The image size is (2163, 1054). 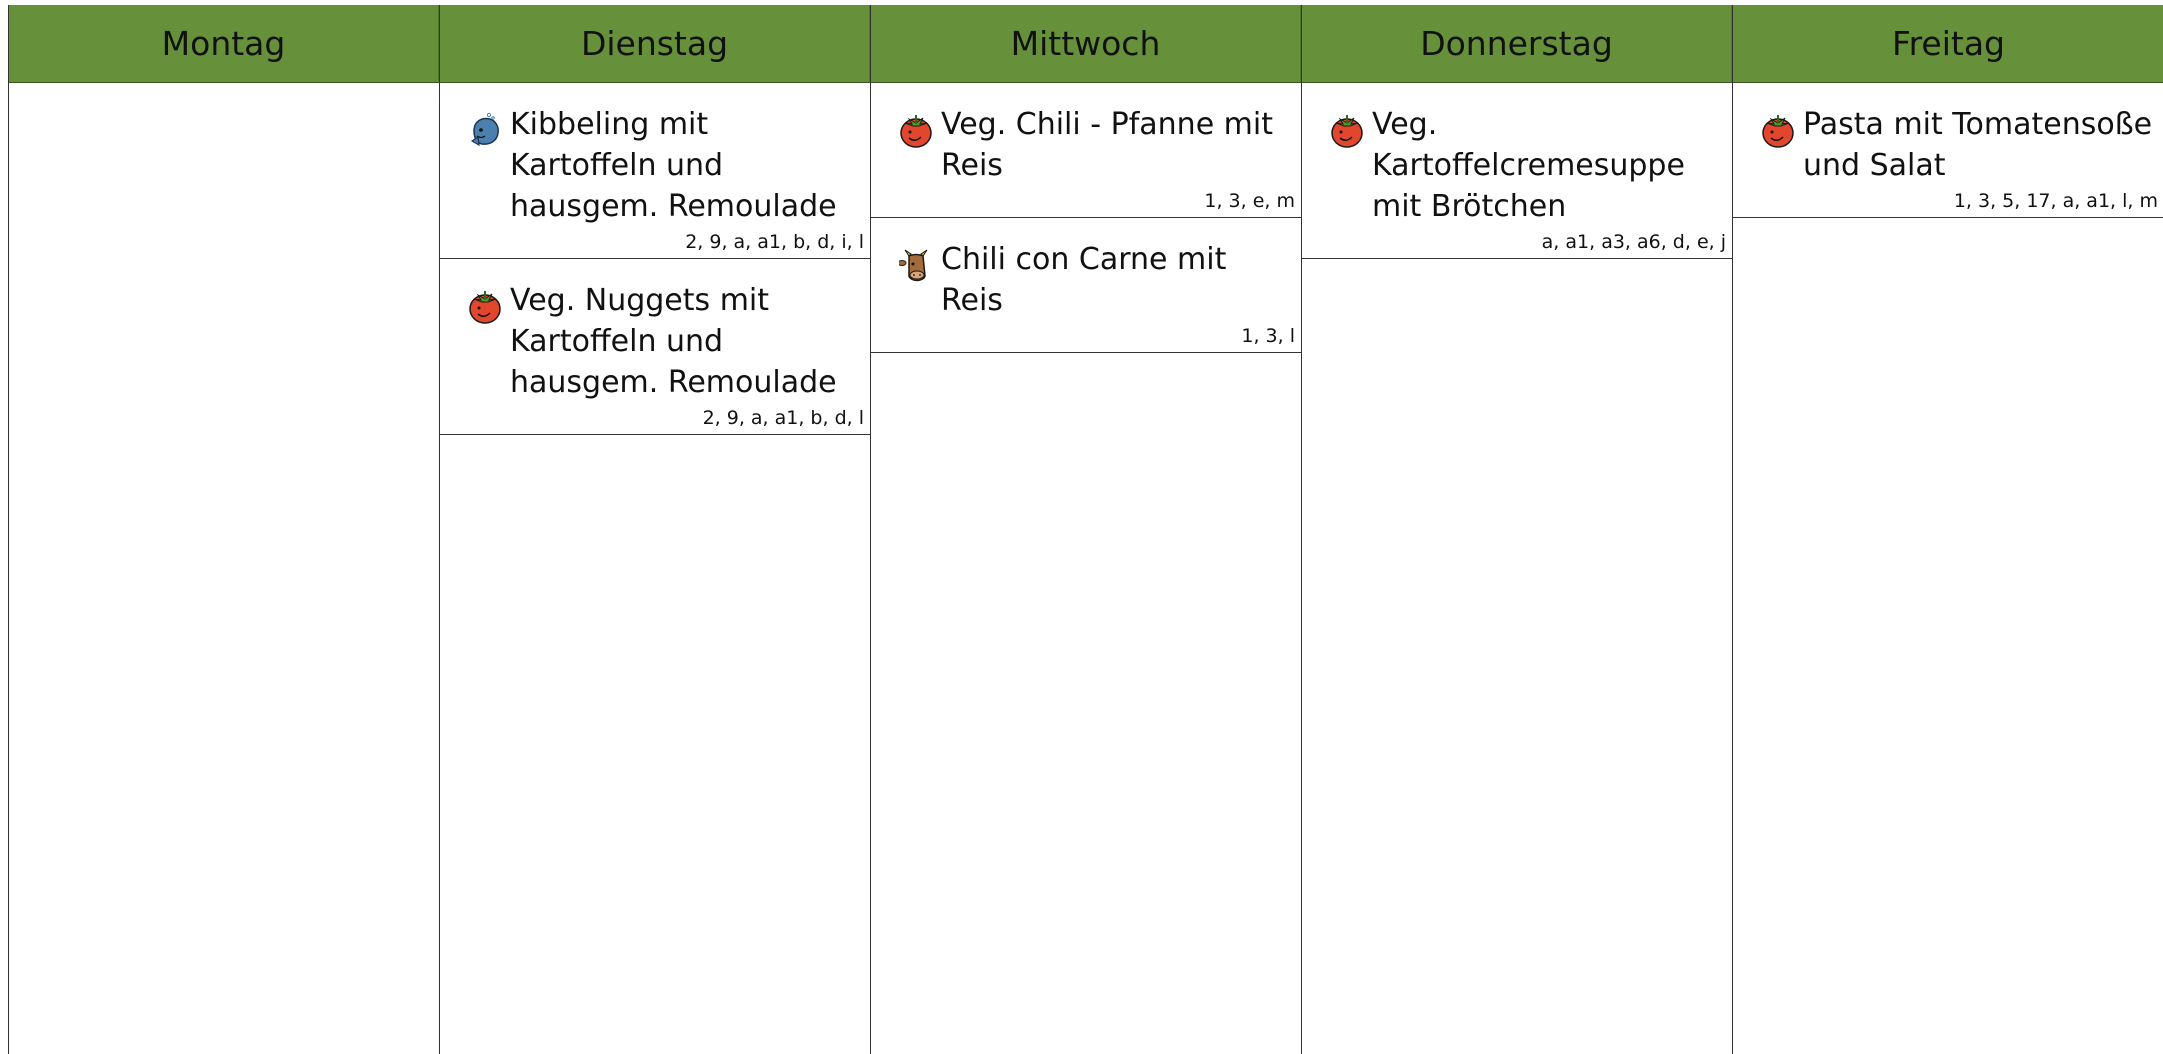 I want to click on meal-title: Veg. Chili - Pfanne mit Reis, so click(x=1107, y=145).